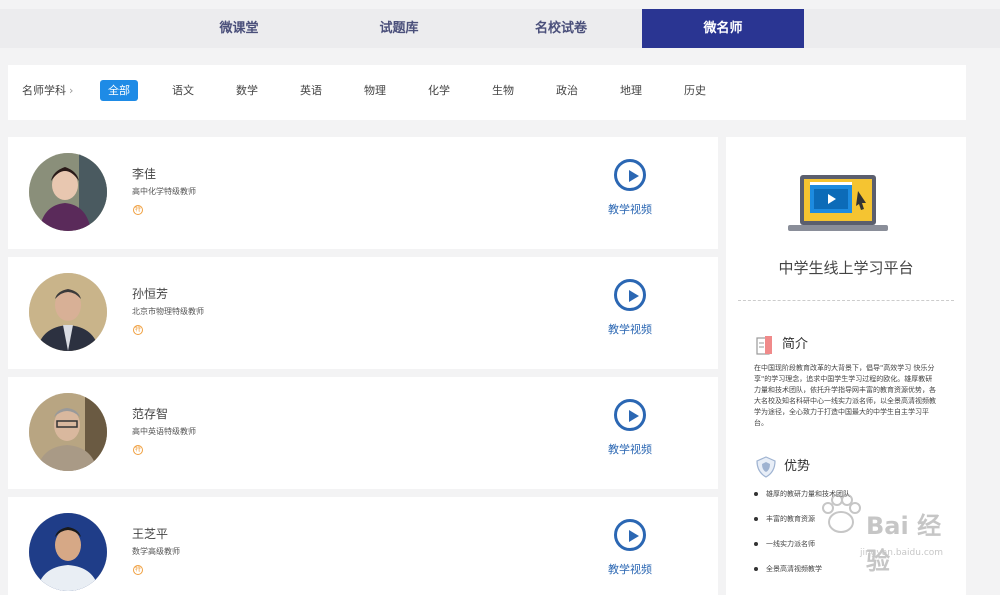  Describe the element at coordinates (164, 191) in the screenshot. I see `teacher-title: 高中化学特级教师` at that location.